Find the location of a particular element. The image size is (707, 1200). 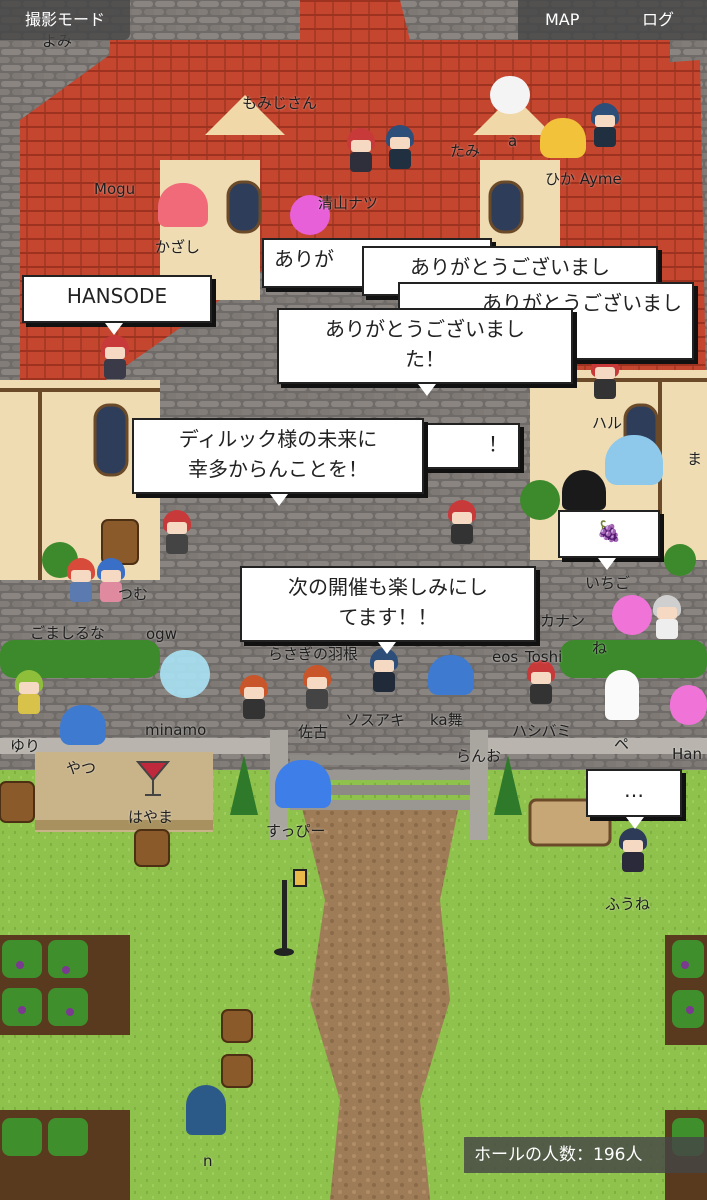

top-right-menu: MAP ログ is located at coordinates (612, 20).